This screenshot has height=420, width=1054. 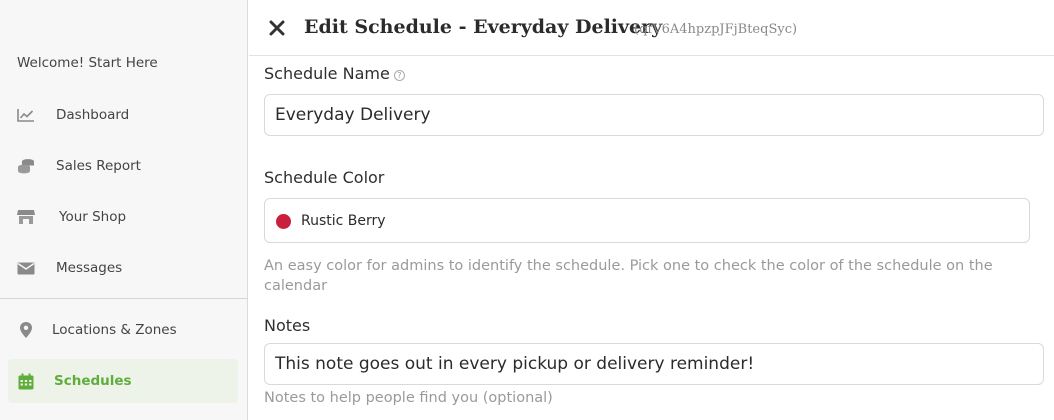 What do you see at coordinates (89, 268) in the screenshot?
I see `sidebar-item-label: Messages` at bounding box center [89, 268].